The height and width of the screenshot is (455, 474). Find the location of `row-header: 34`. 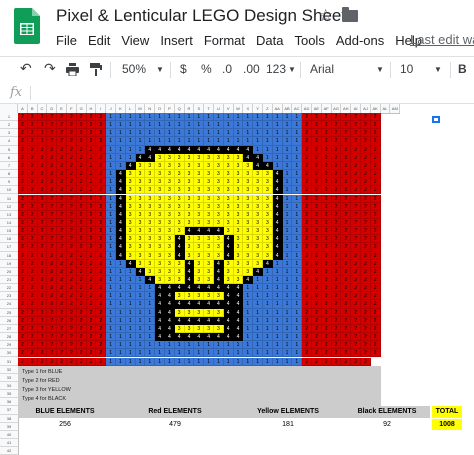

row-header: 34 is located at coordinates (9, 386).